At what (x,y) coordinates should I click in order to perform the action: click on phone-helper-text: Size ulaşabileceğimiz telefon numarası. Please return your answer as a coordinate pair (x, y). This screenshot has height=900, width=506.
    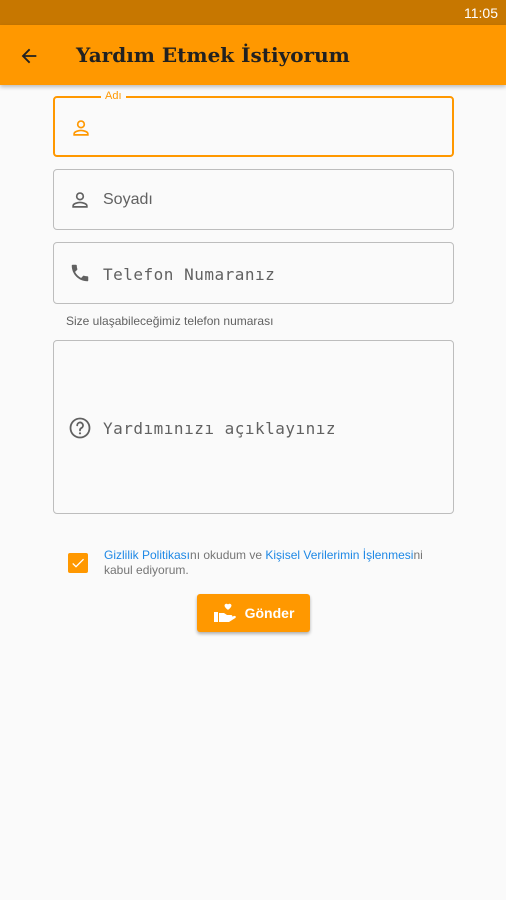
    Looking at the image, I should click on (170, 321).